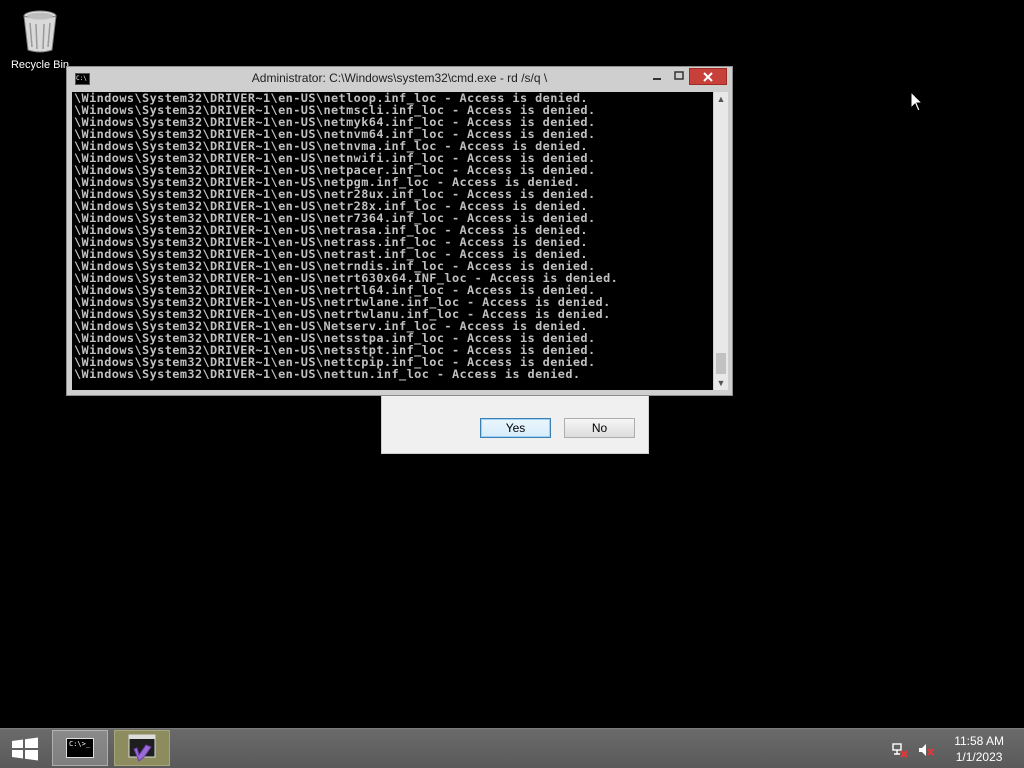  Describe the element at coordinates (979, 757) in the screenshot. I see `clock-date: 1/1/2023` at that location.